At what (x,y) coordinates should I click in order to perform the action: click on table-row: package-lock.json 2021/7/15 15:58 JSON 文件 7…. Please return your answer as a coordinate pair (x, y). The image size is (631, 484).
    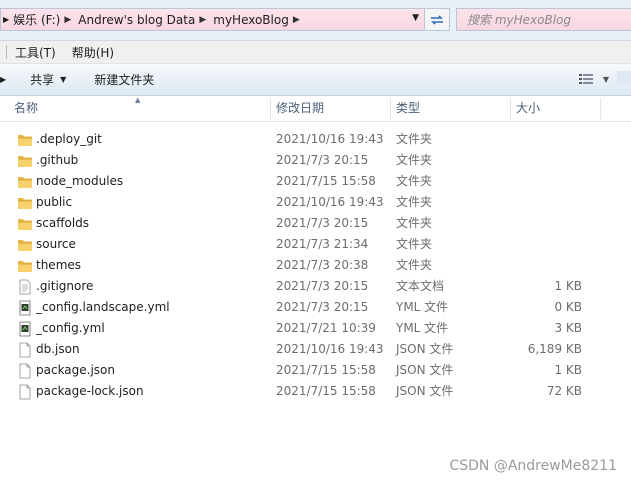
    Looking at the image, I should click on (315, 391).